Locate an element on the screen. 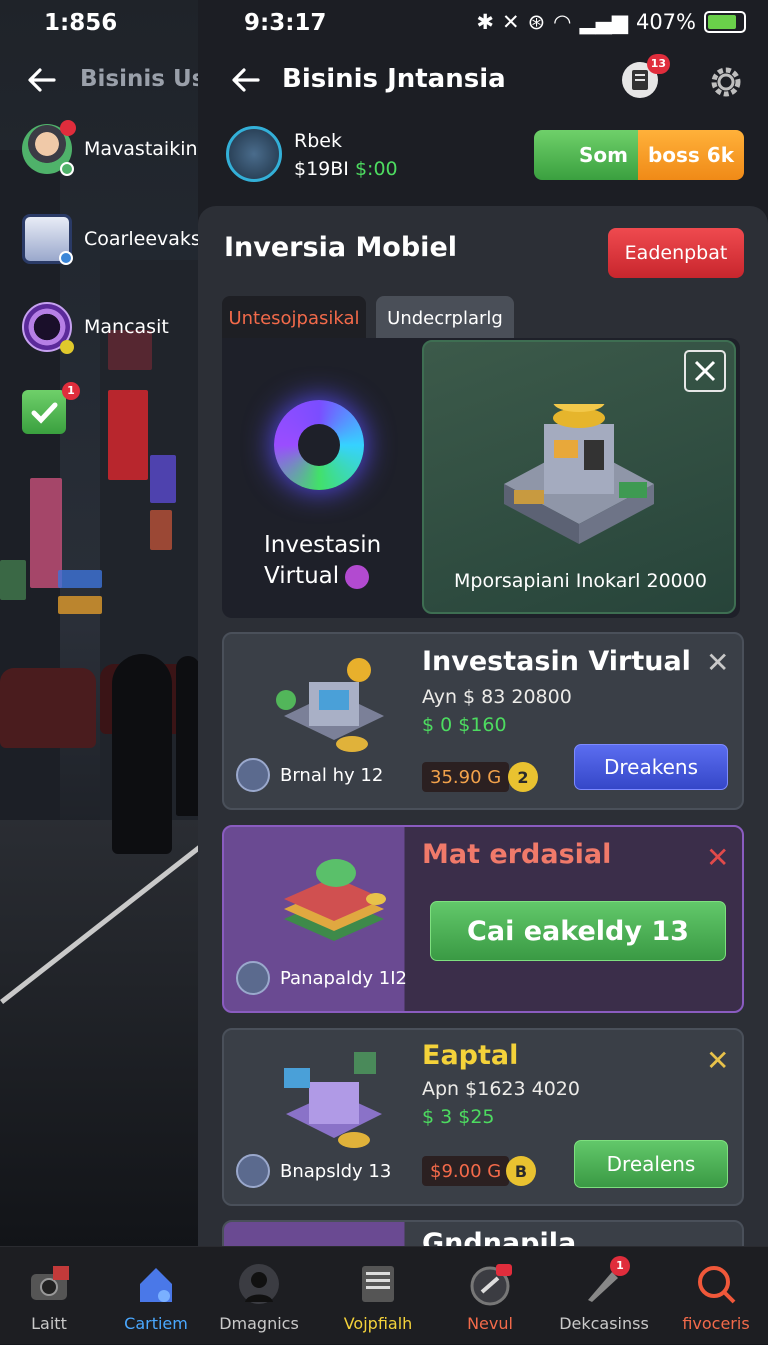 The image size is (768, 1345). nav-label: Dmagnics is located at coordinates (259, 1323).